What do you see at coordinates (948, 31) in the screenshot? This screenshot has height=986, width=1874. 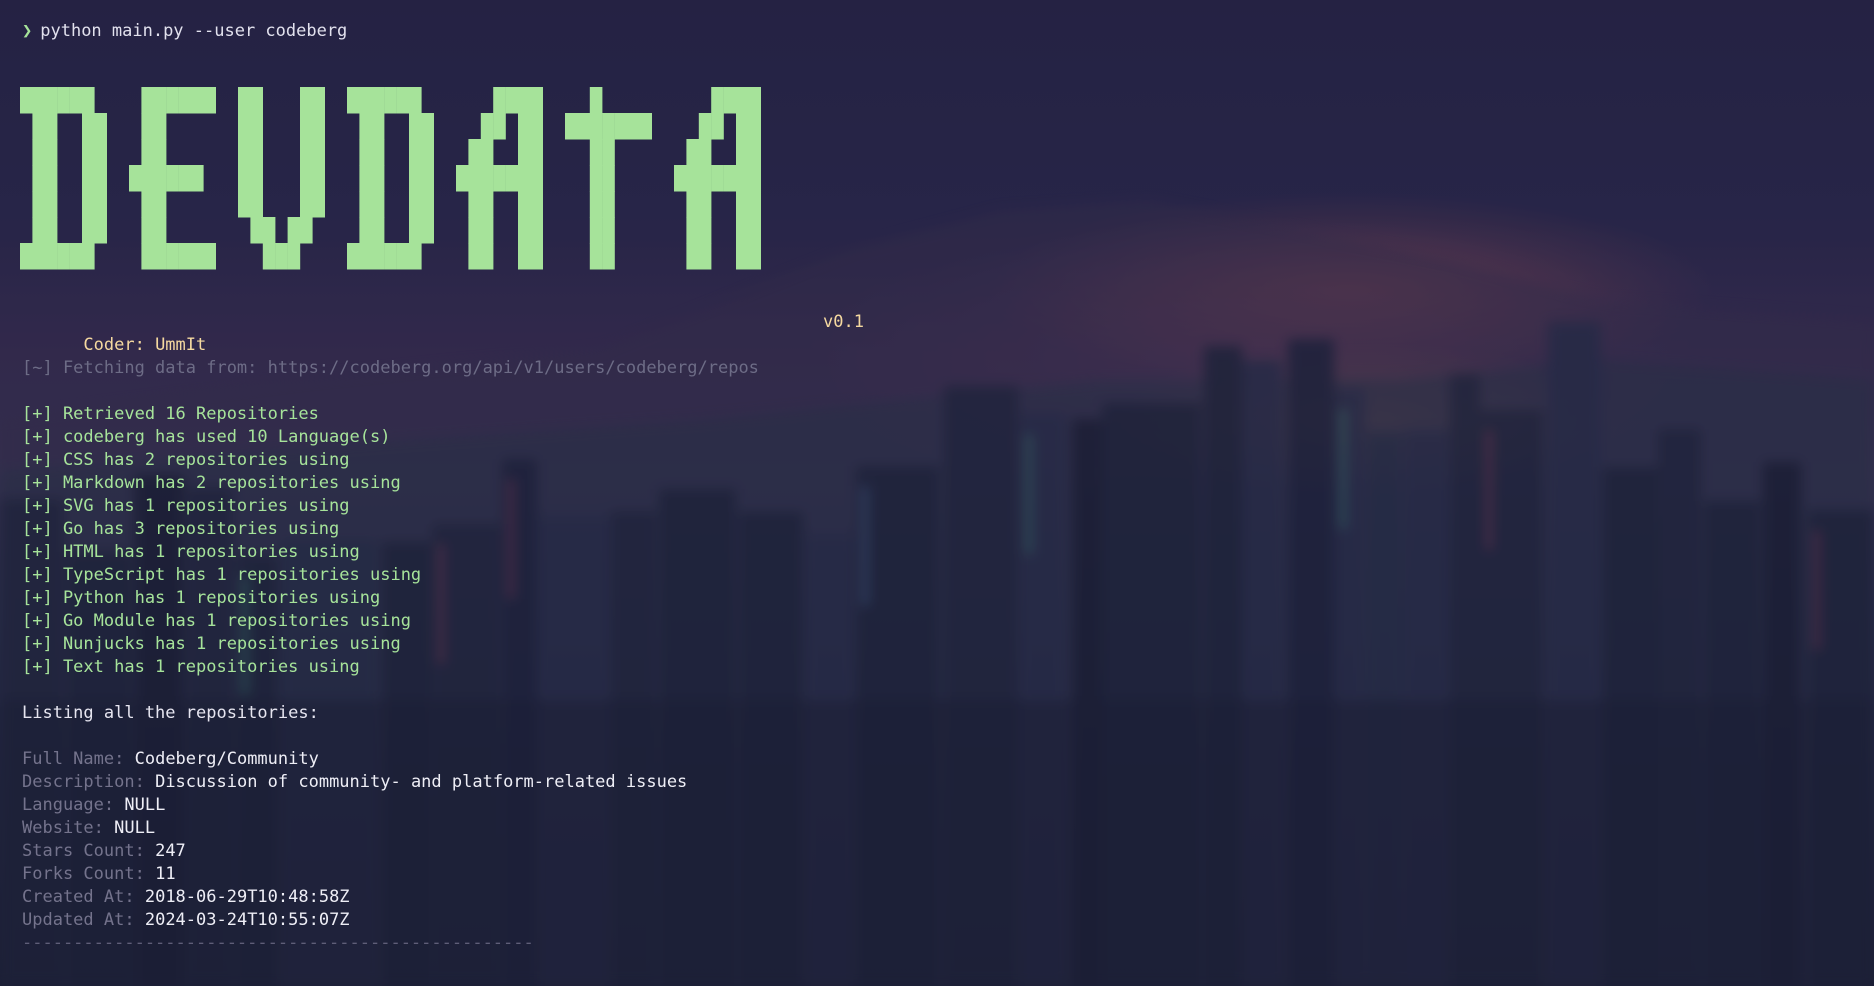 I see `command-prompt-line: ❯ python main.py --user codeberg` at bounding box center [948, 31].